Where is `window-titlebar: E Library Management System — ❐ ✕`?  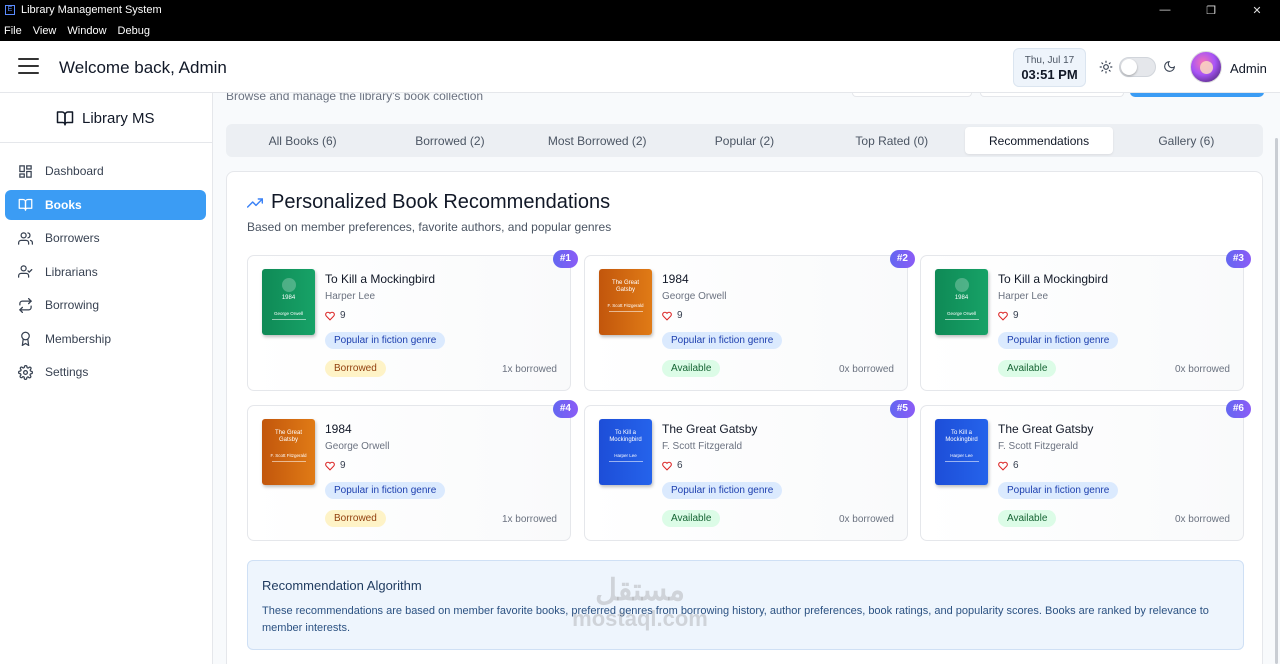 window-titlebar: E Library Management System — ❐ ✕ is located at coordinates (640, 10).